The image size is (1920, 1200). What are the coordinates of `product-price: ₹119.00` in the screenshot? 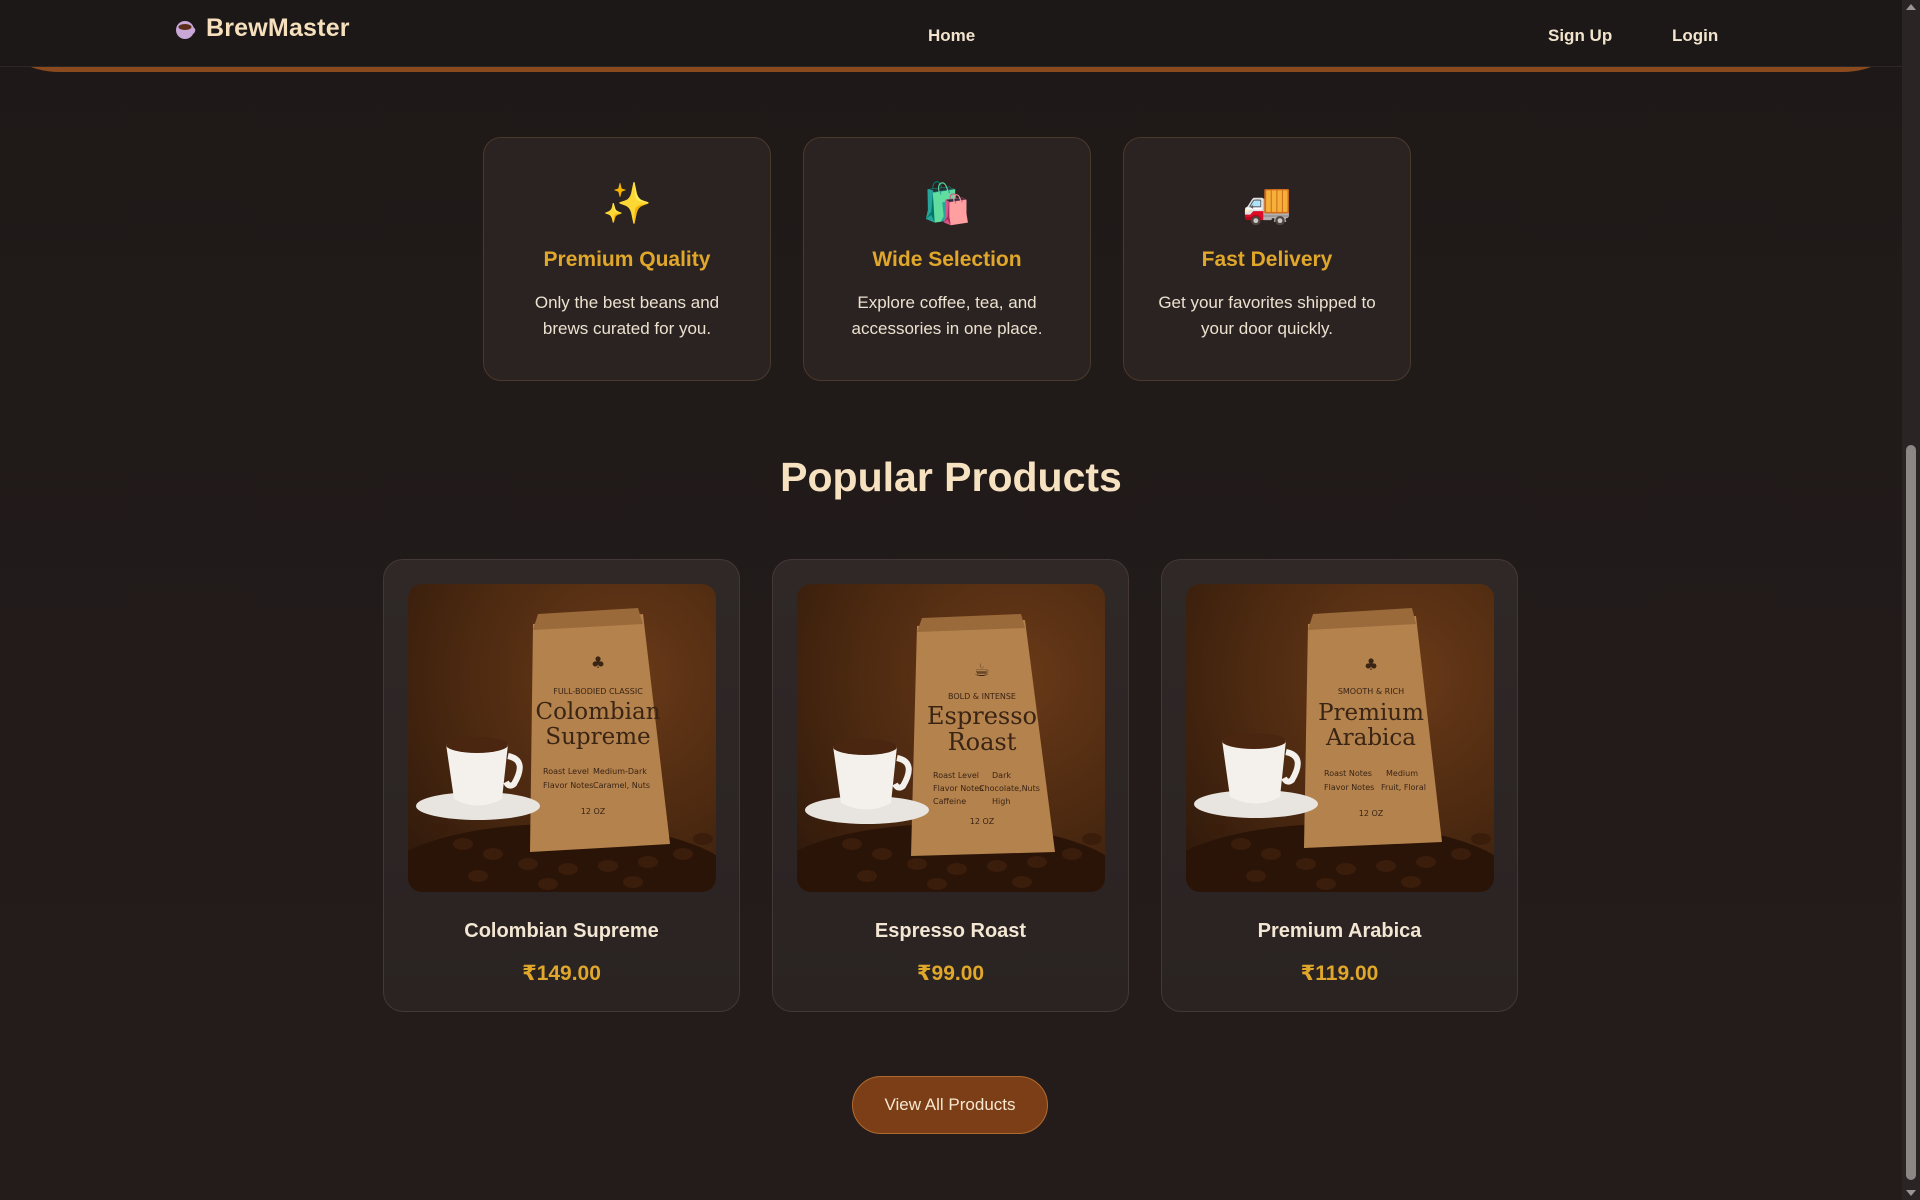 It's located at (1339, 973).